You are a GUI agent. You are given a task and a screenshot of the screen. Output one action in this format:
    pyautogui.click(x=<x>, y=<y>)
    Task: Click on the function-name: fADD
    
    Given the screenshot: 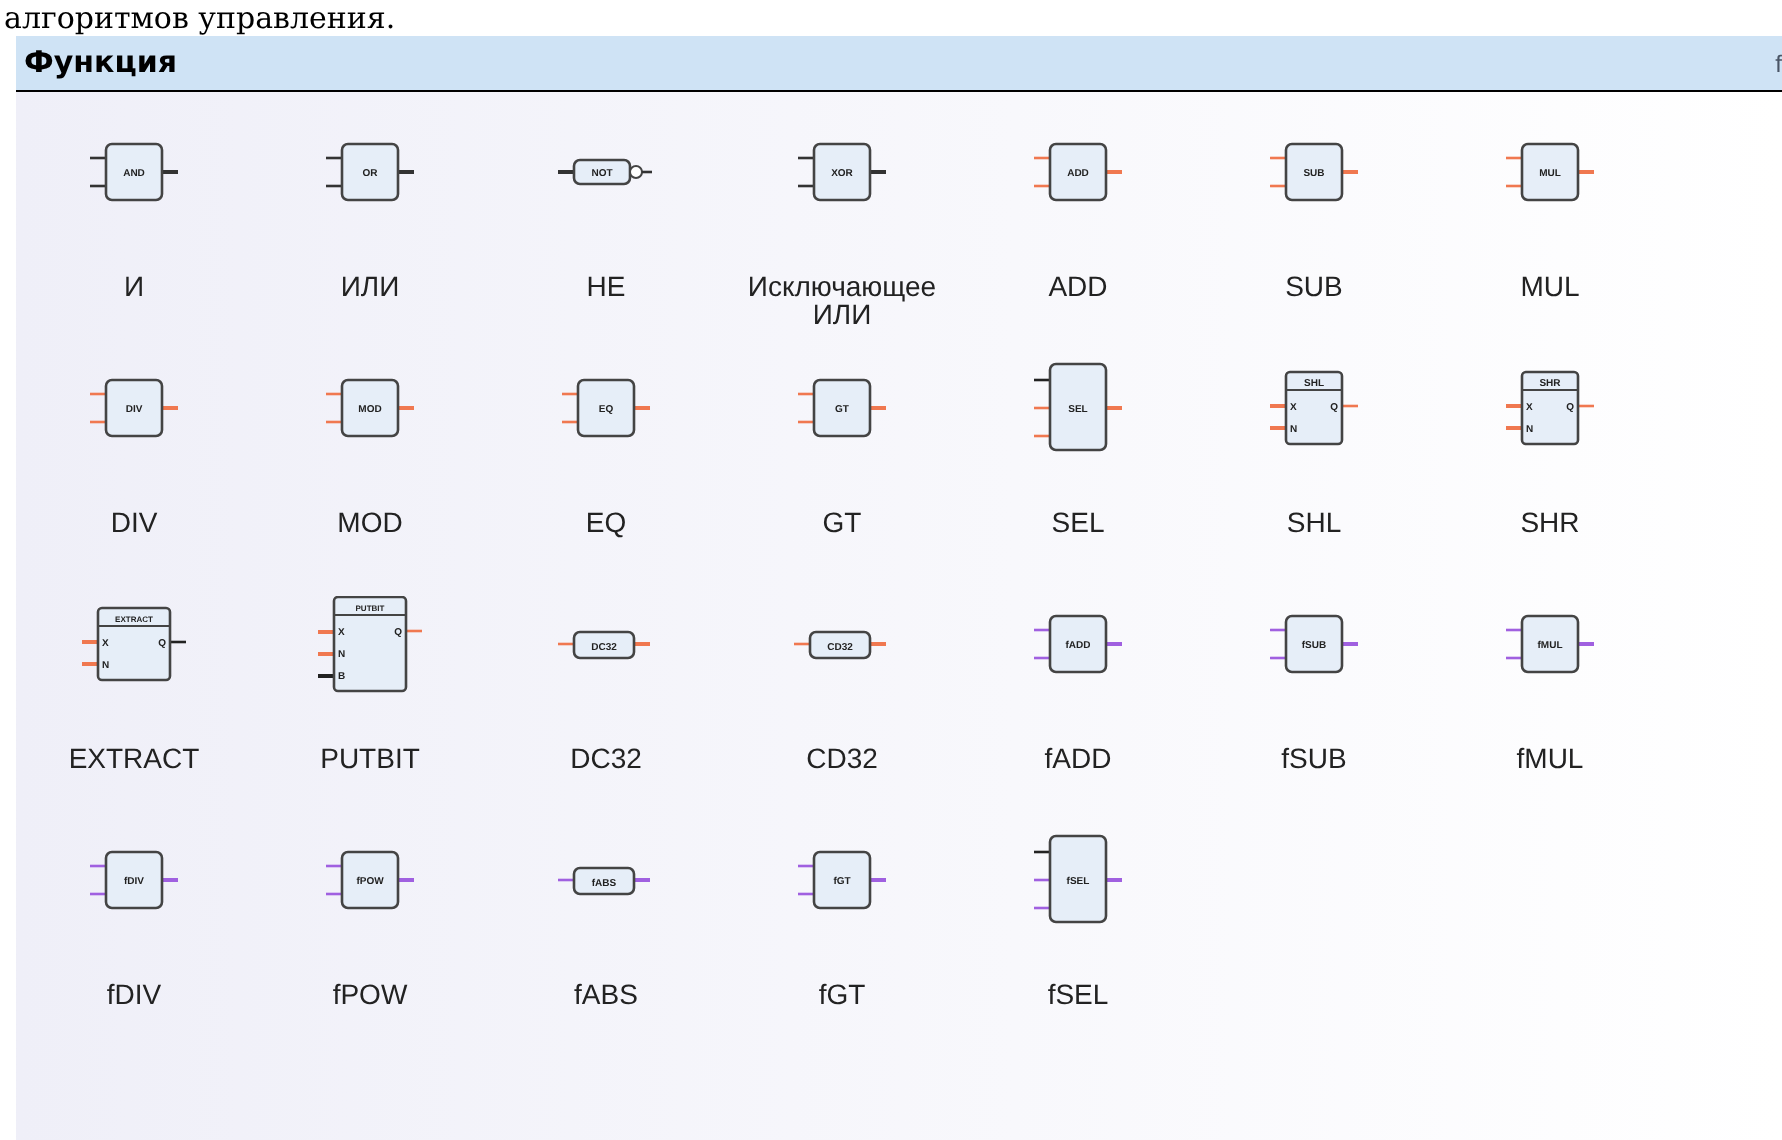 What is the action you would take?
    pyautogui.click(x=1078, y=758)
    